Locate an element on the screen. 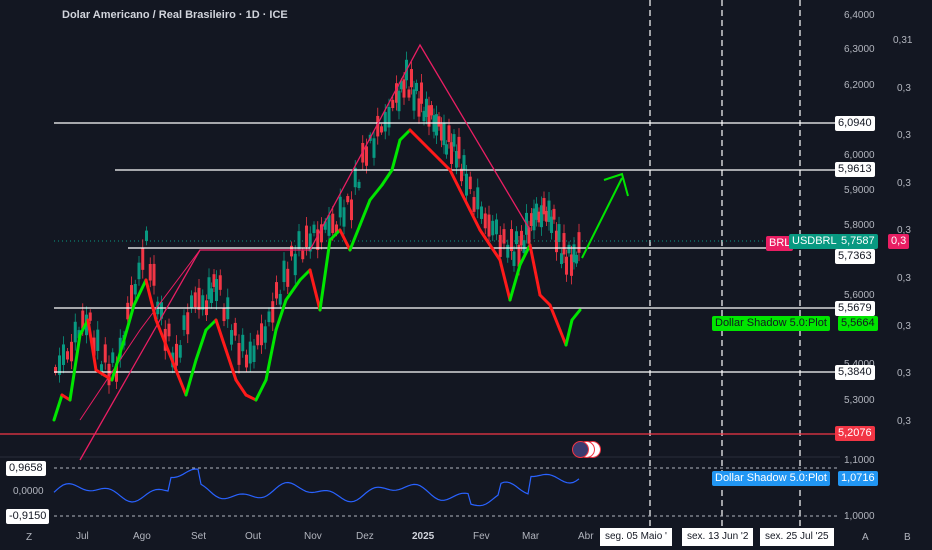 This screenshot has width=932, height=550. time-axis-label: Ago is located at coordinates (142, 536).